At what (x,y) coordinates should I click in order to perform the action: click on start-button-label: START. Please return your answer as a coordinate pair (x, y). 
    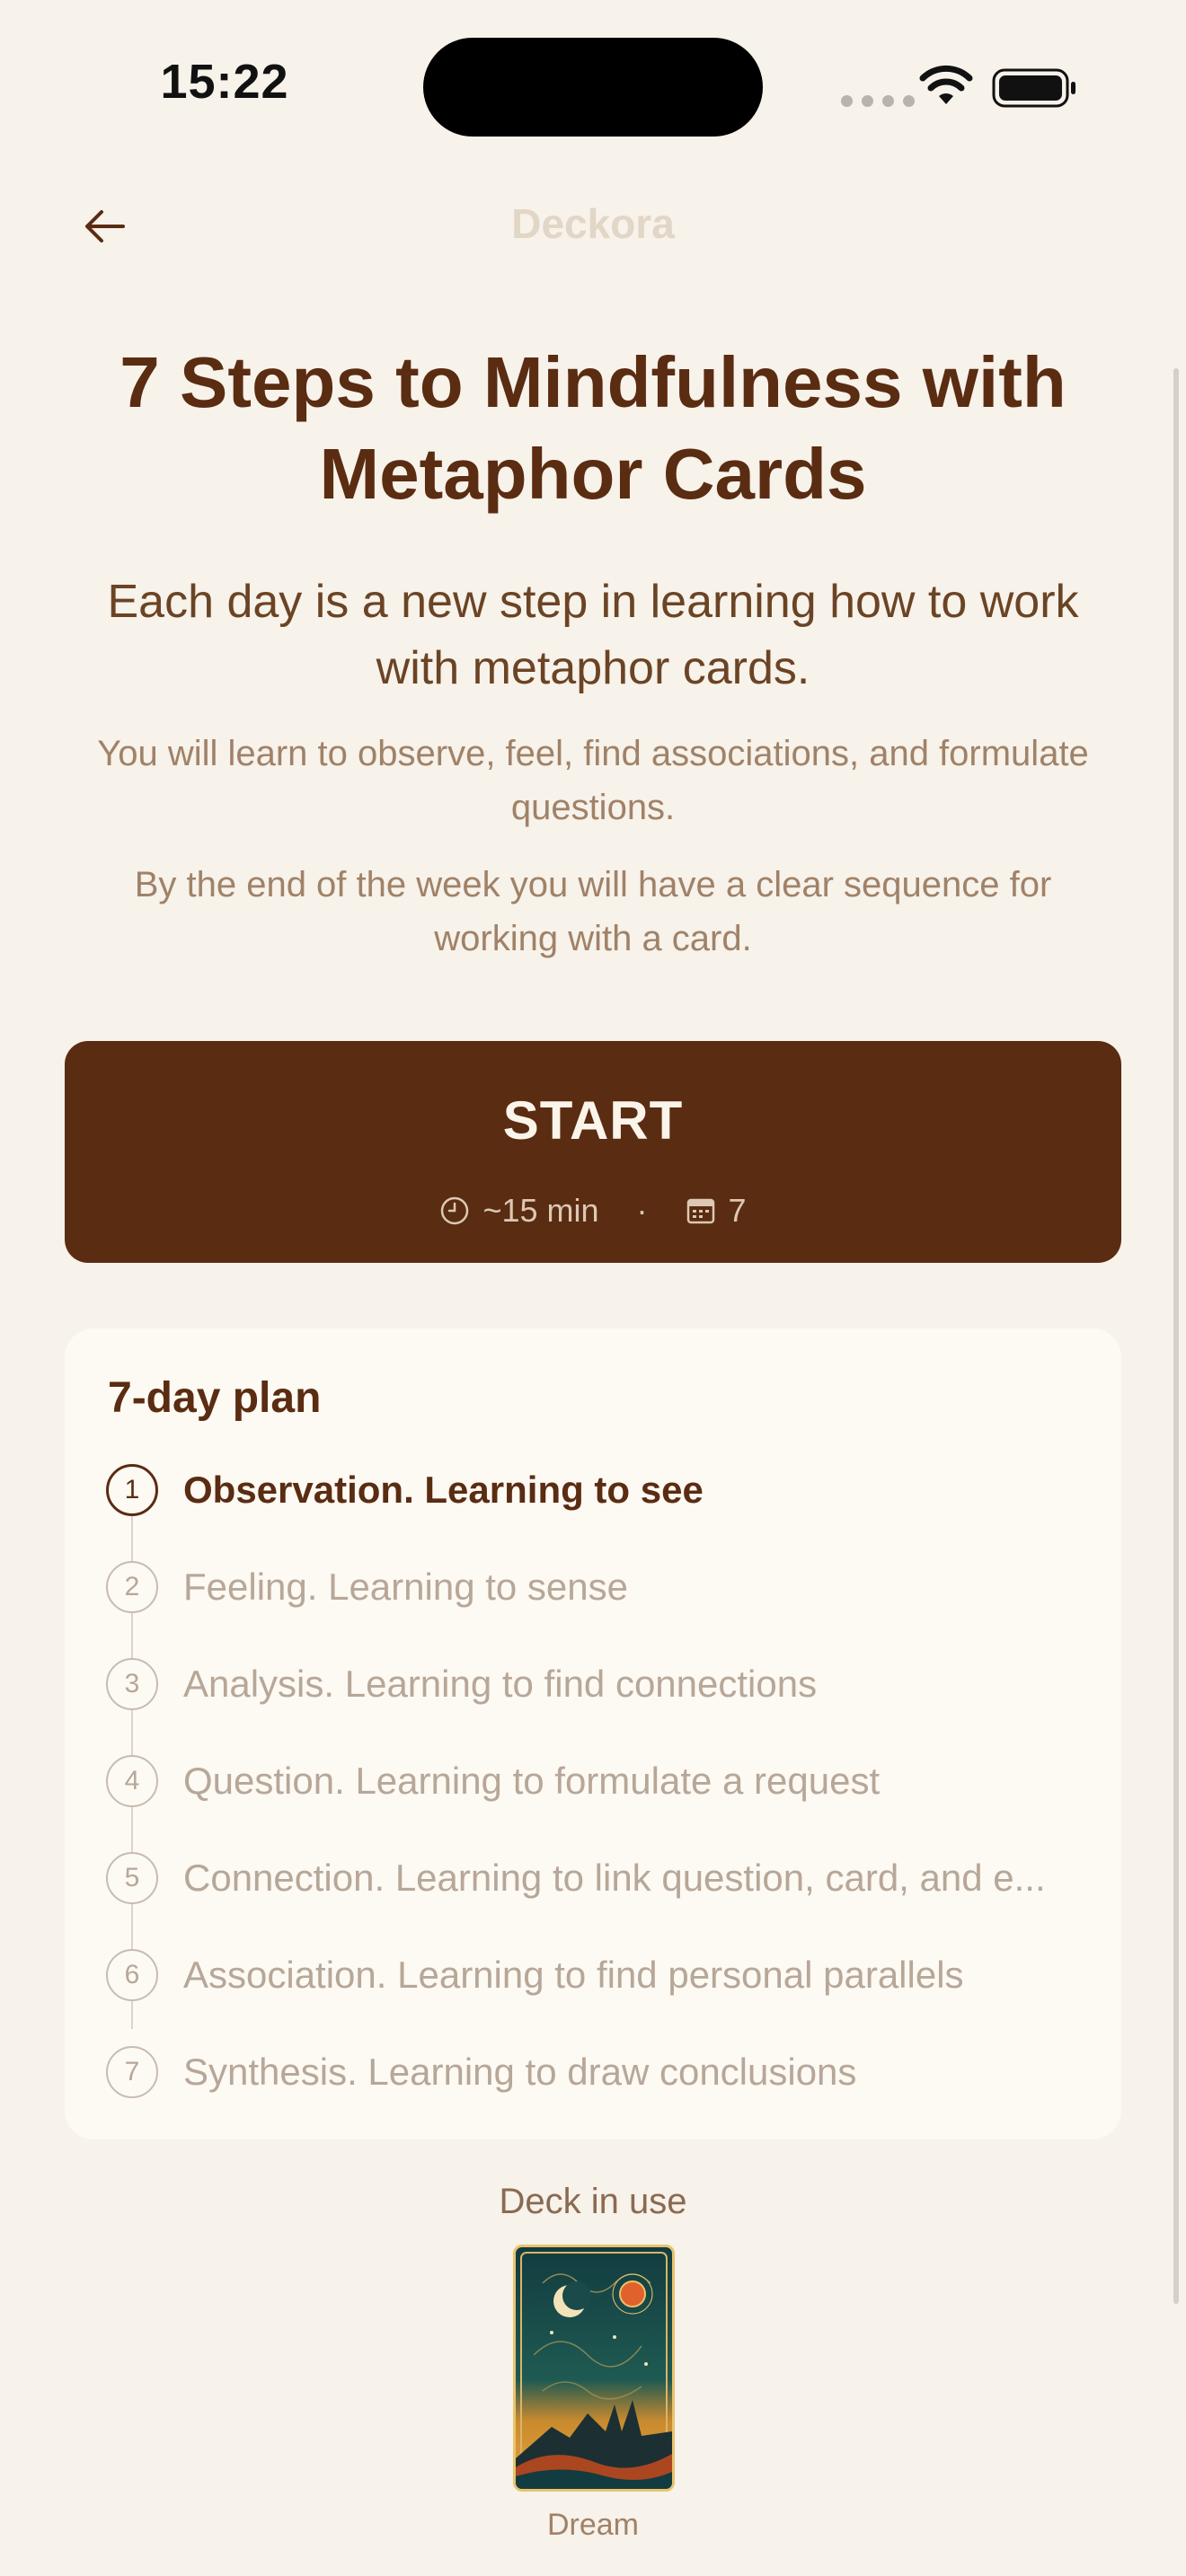
    Looking at the image, I should click on (593, 1120).